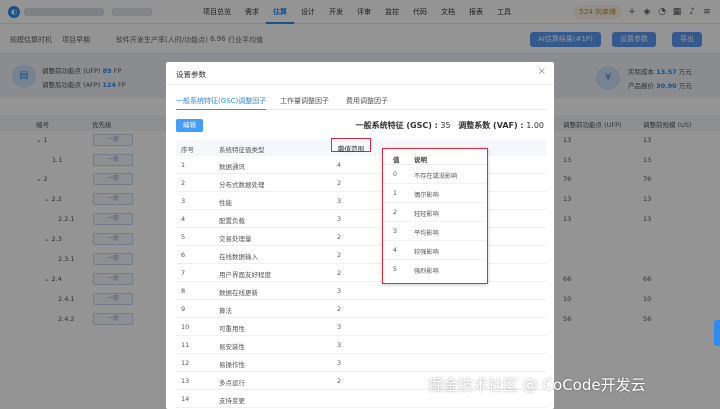 This screenshot has width=720, height=409. What do you see at coordinates (361, 291) in the screenshot?
I see `gsc-row: 8 数据在线更新 3` at bounding box center [361, 291].